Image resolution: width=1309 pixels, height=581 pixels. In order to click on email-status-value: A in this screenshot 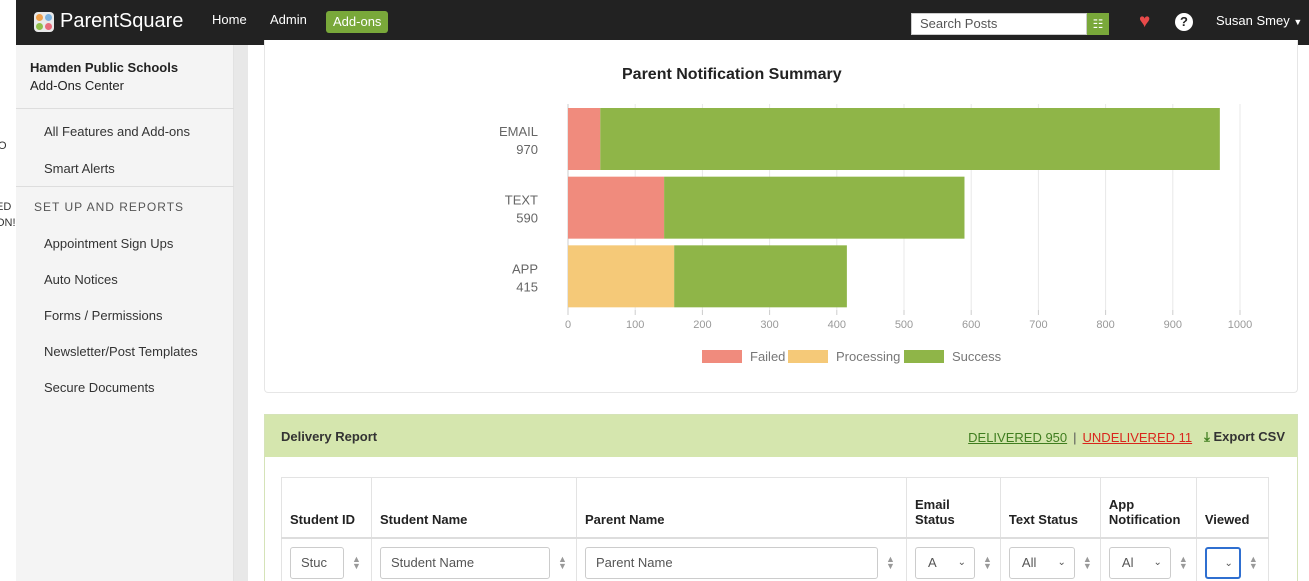, I will do `click(932, 562)`.